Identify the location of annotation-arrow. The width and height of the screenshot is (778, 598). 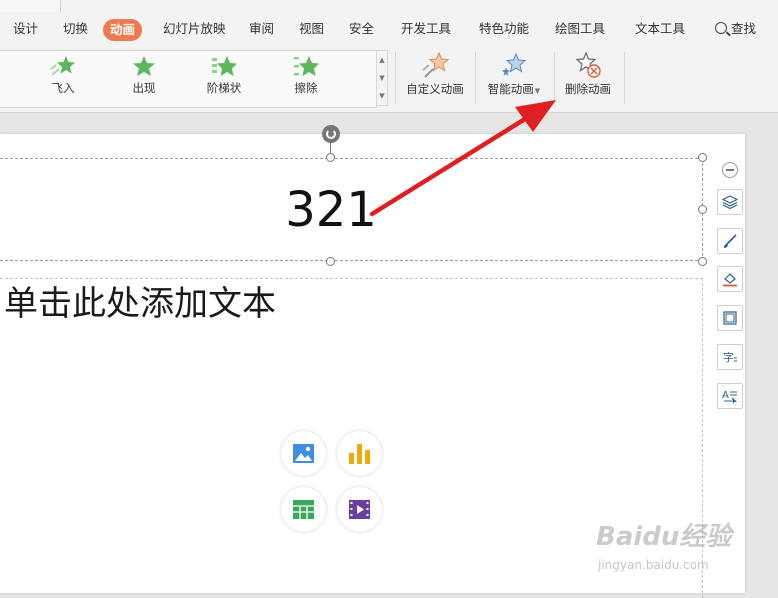
(462, 158).